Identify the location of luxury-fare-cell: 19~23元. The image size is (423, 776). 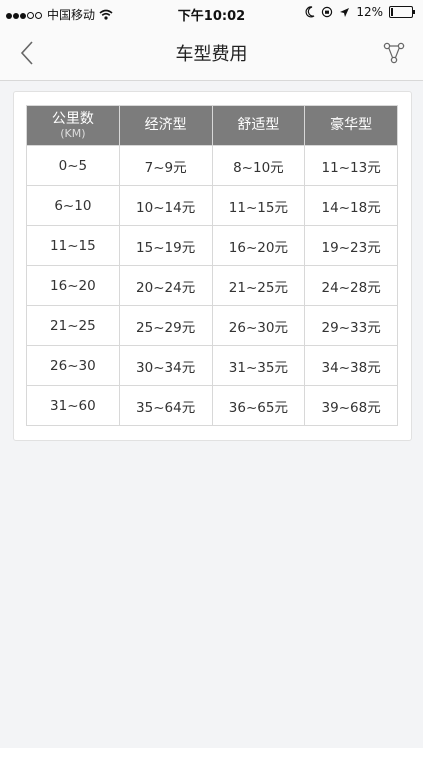
(351, 245).